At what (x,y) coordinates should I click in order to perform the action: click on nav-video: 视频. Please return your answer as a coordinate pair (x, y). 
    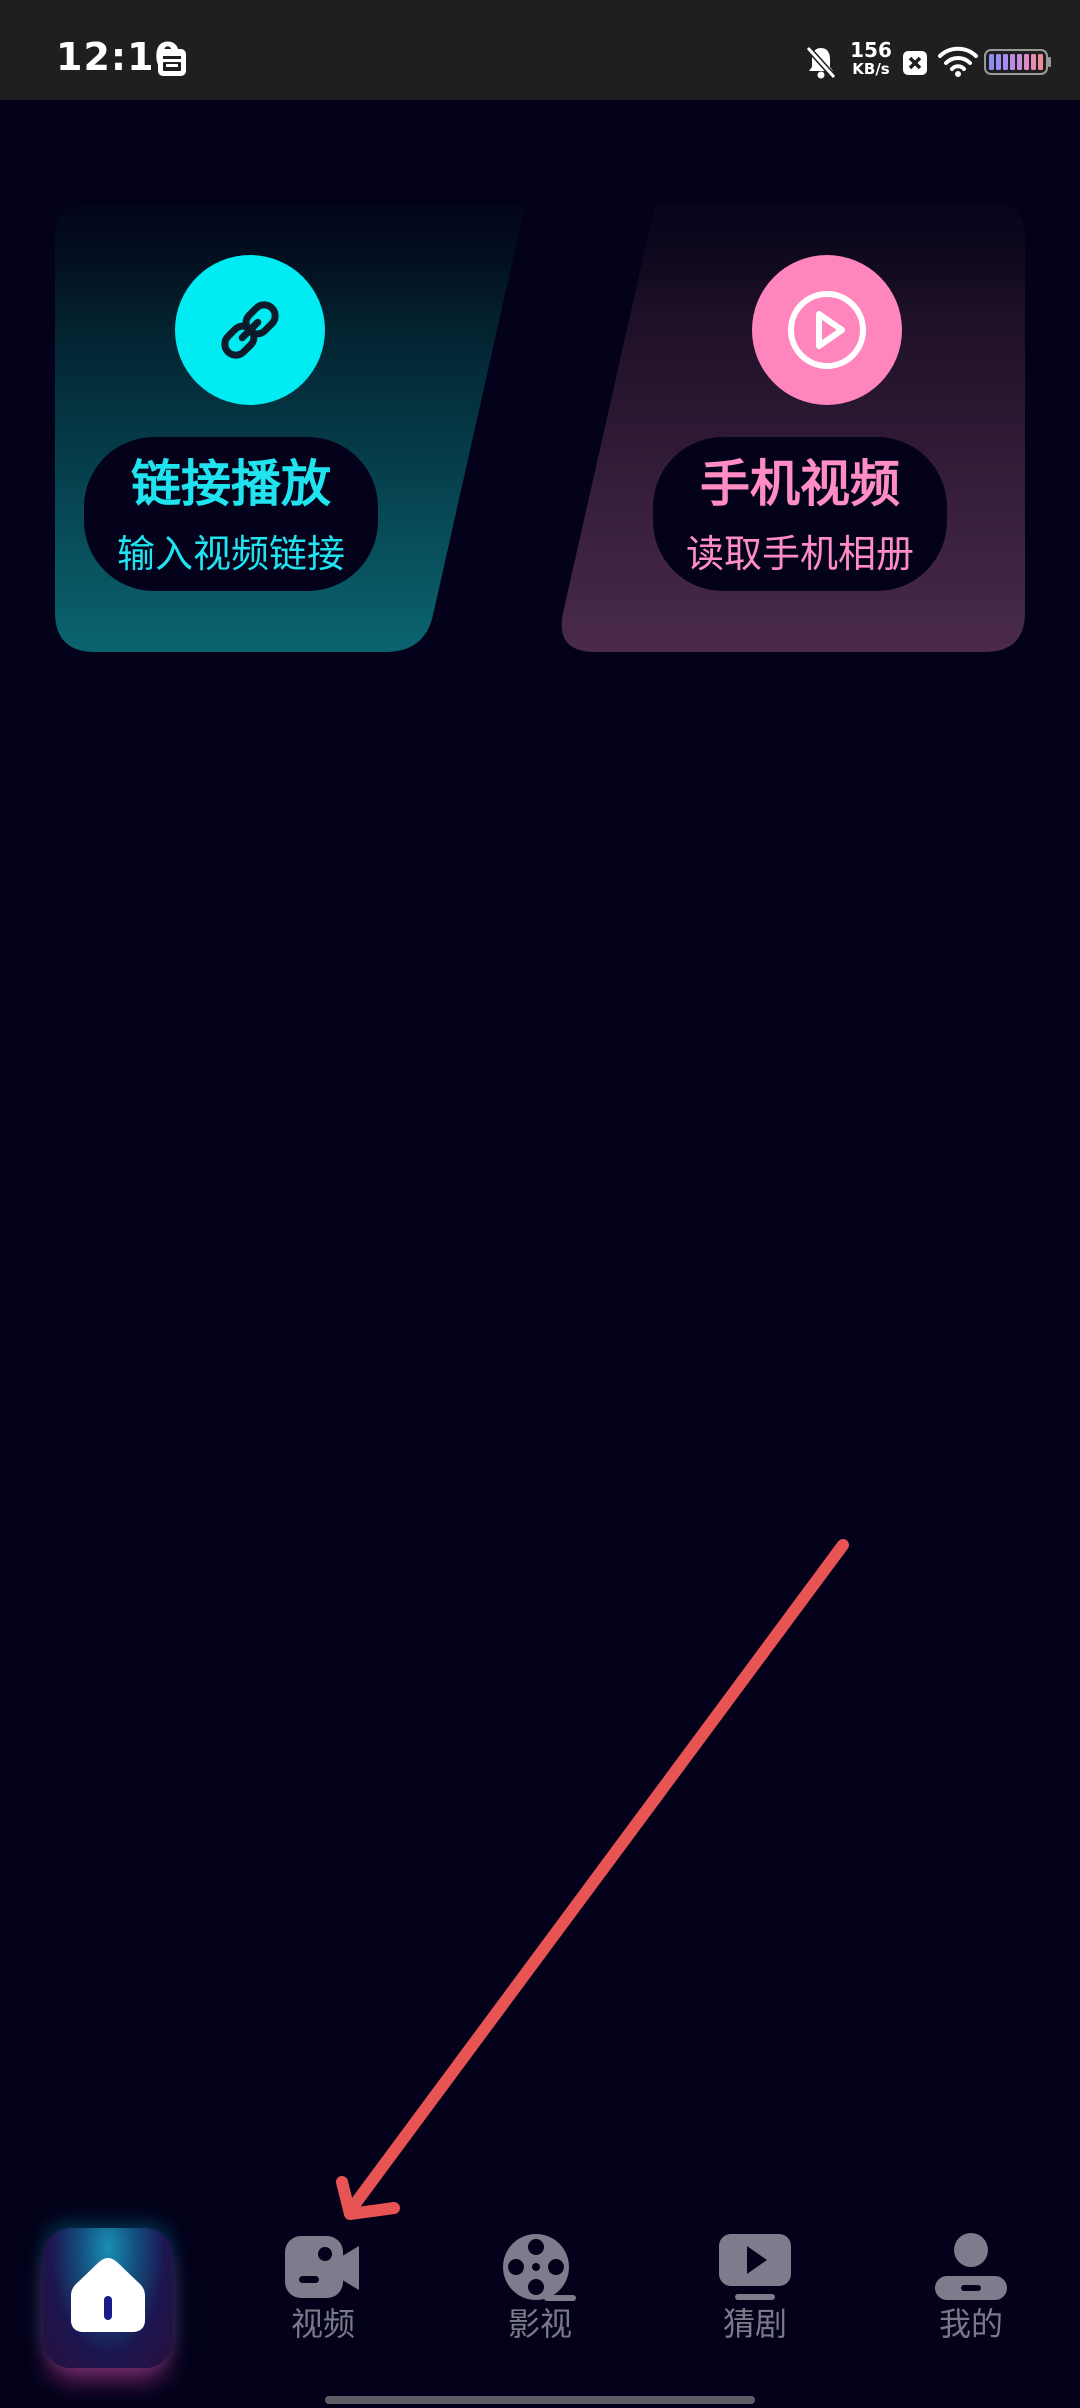
    Looking at the image, I should click on (323, 2286).